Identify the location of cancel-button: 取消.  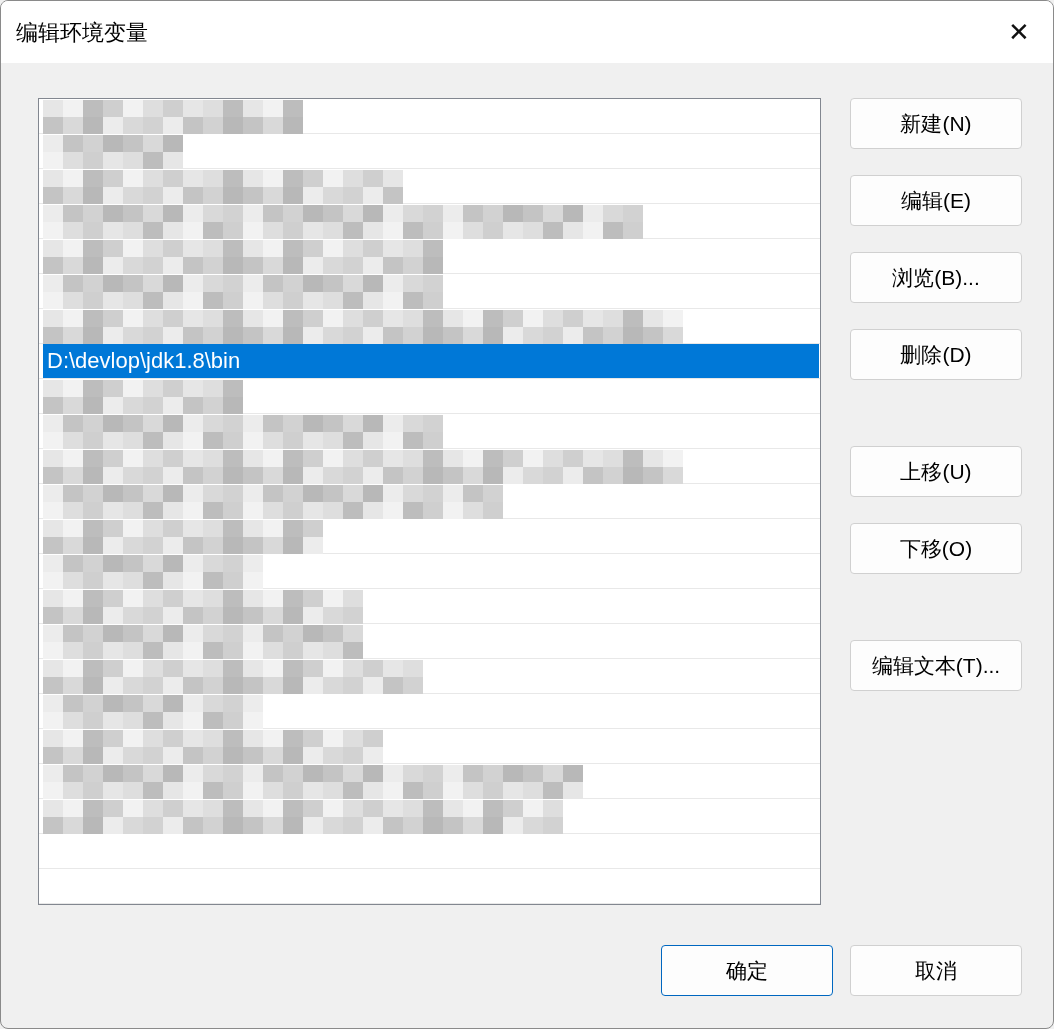
(936, 970).